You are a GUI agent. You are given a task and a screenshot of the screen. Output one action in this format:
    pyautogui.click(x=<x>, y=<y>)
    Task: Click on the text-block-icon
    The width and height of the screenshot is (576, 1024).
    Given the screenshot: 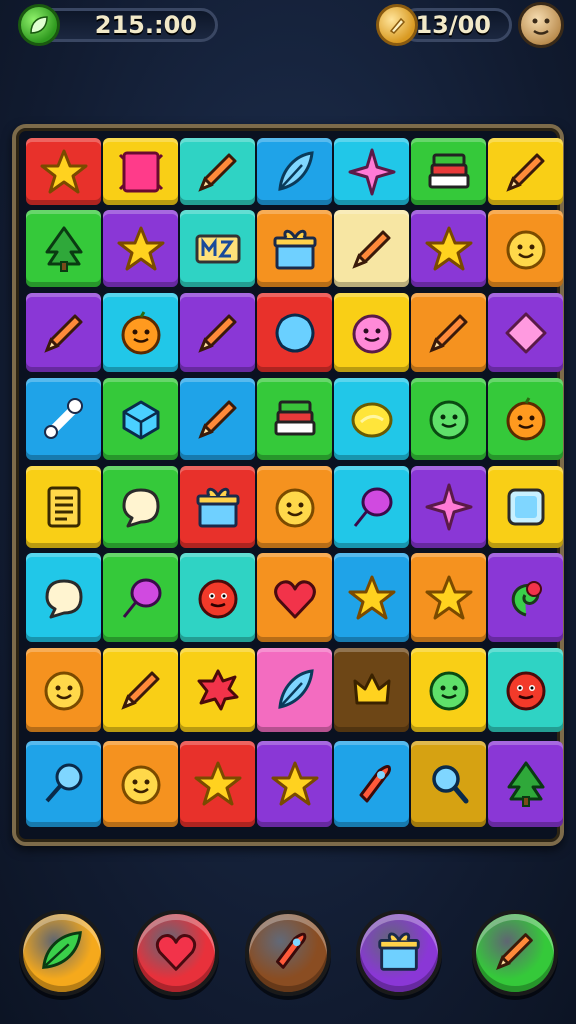 What is the action you would take?
    pyautogui.click(x=218, y=249)
    